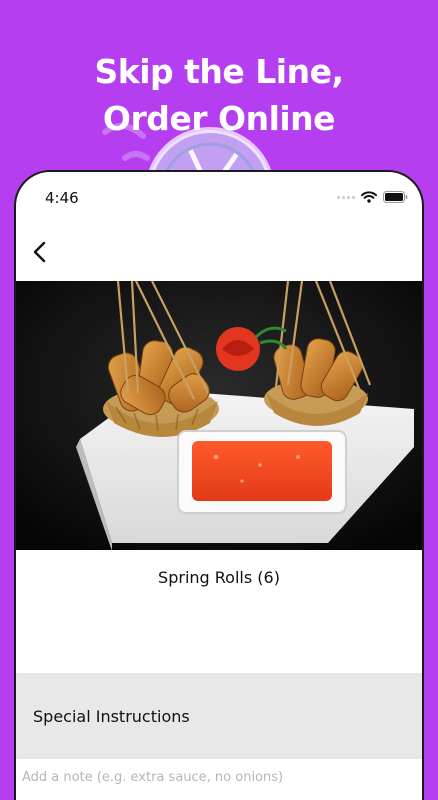 The width and height of the screenshot is (438, 800). What do you see at coordinates (219, 197) in the screenshot?
I see `status-bar: 4:46` at bounding box center [219, 197].